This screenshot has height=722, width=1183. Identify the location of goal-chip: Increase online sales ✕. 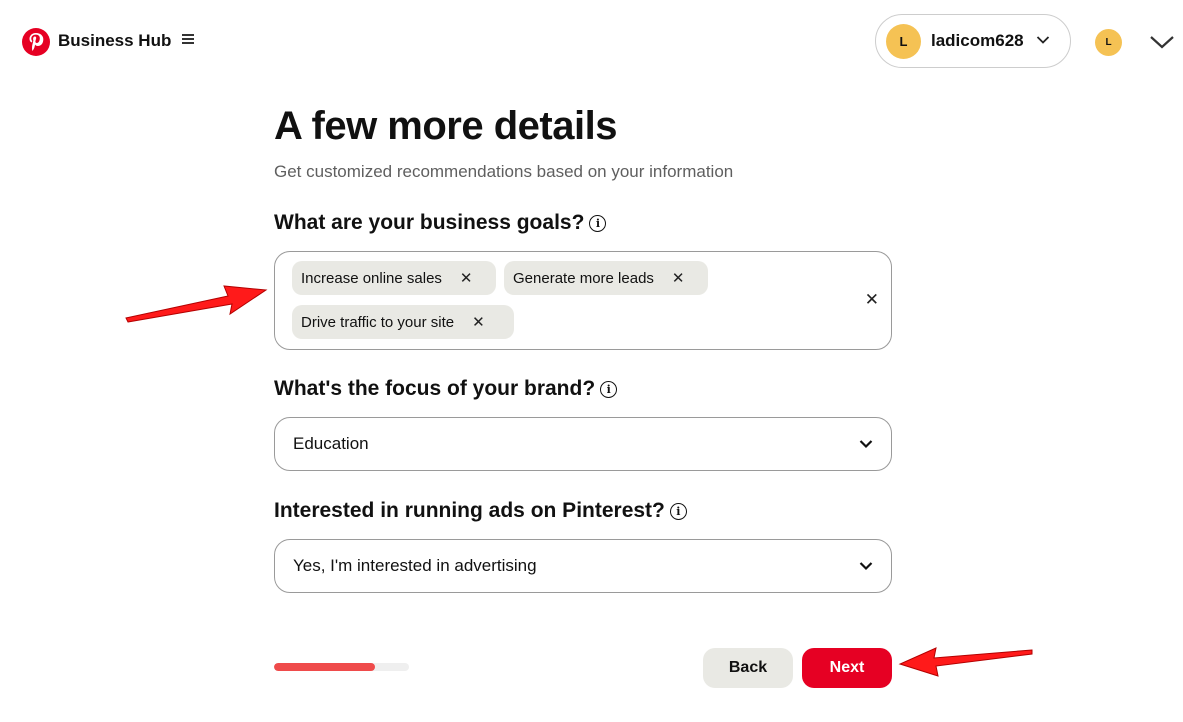
(394, 278).